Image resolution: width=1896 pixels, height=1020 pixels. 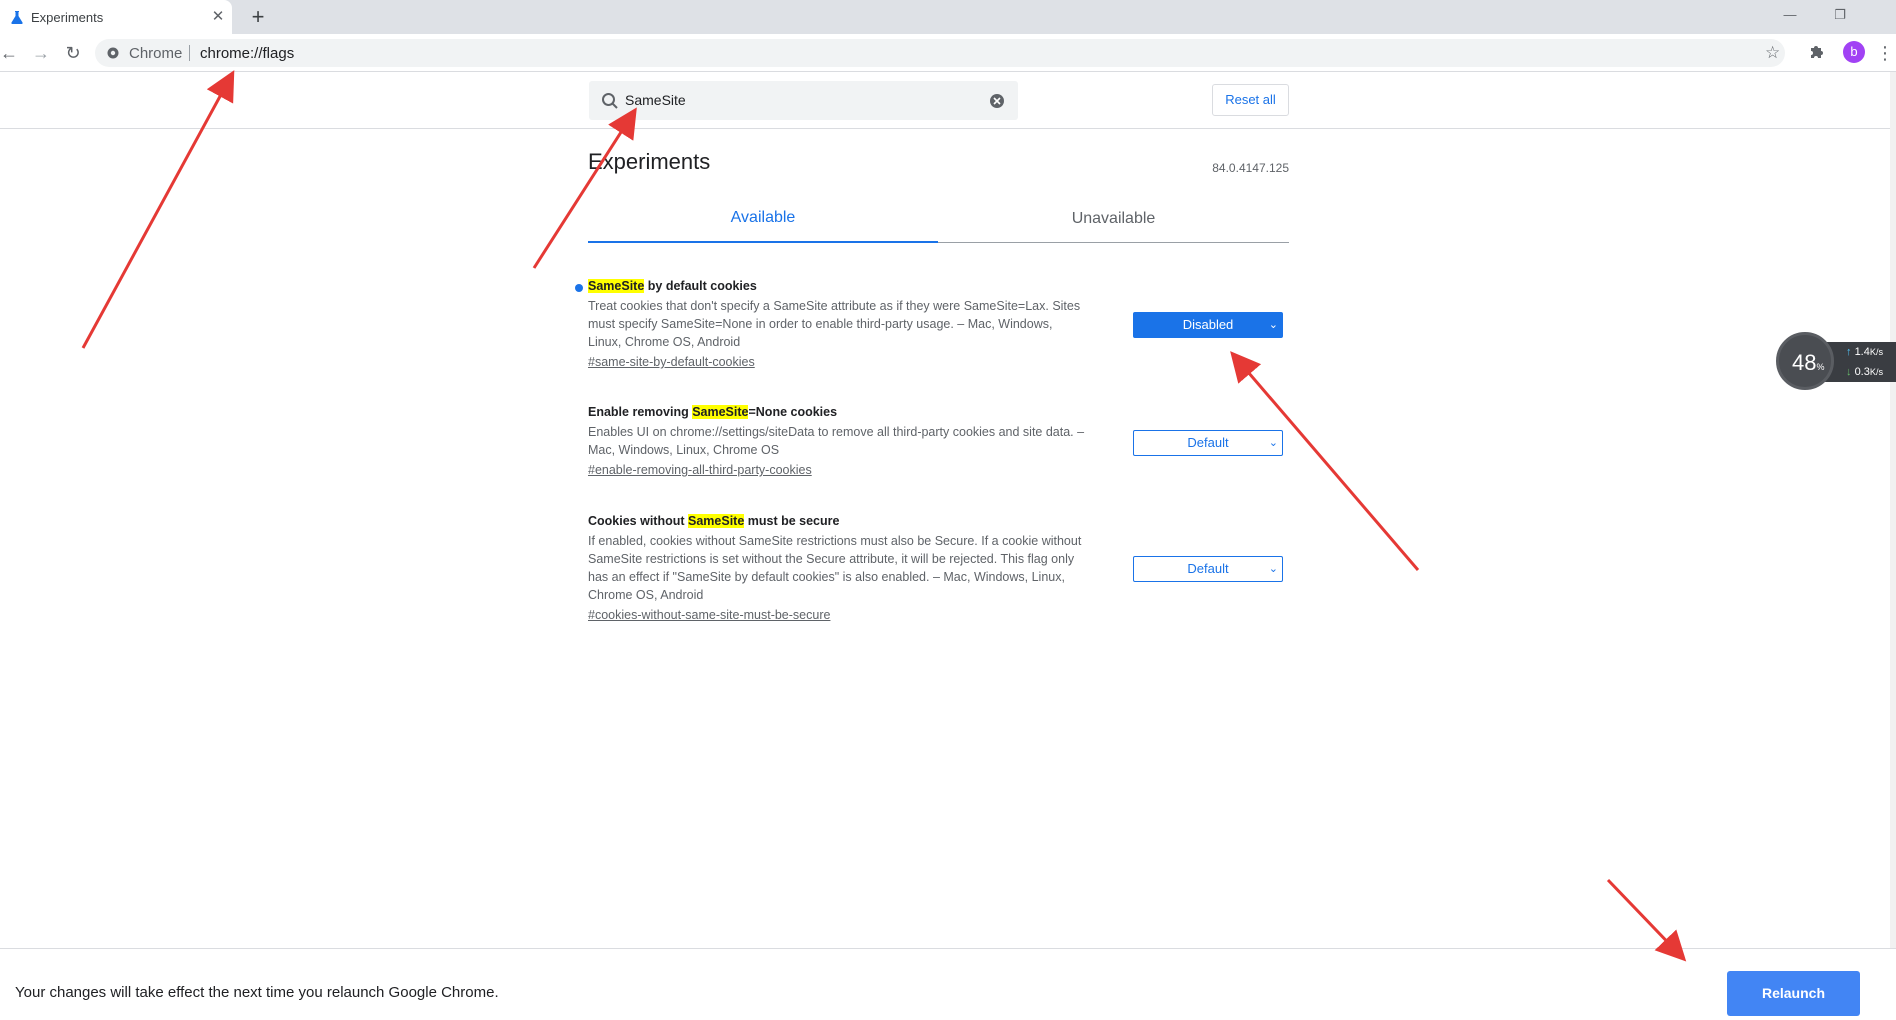 I want to click on close-icon: ✕, so click(x=218, y=17).